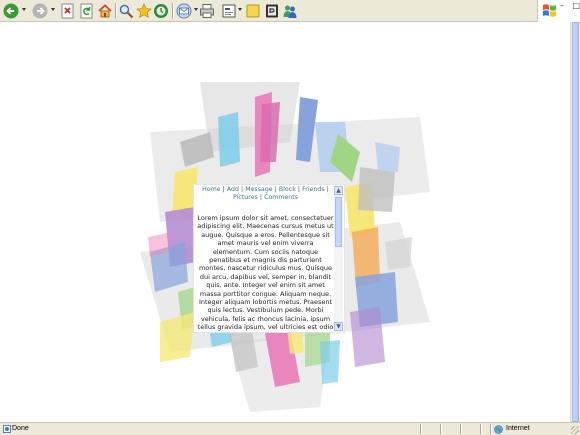 This screenshot has height=435, width=580. I want to click on window-controls: – □ ×, so click(570, 6).